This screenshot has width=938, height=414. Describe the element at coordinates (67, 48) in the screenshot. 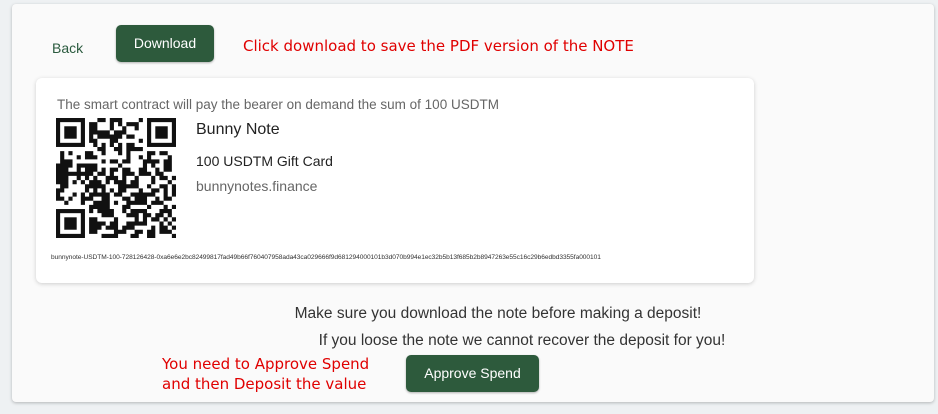

I see `back-button: Back` at that location.